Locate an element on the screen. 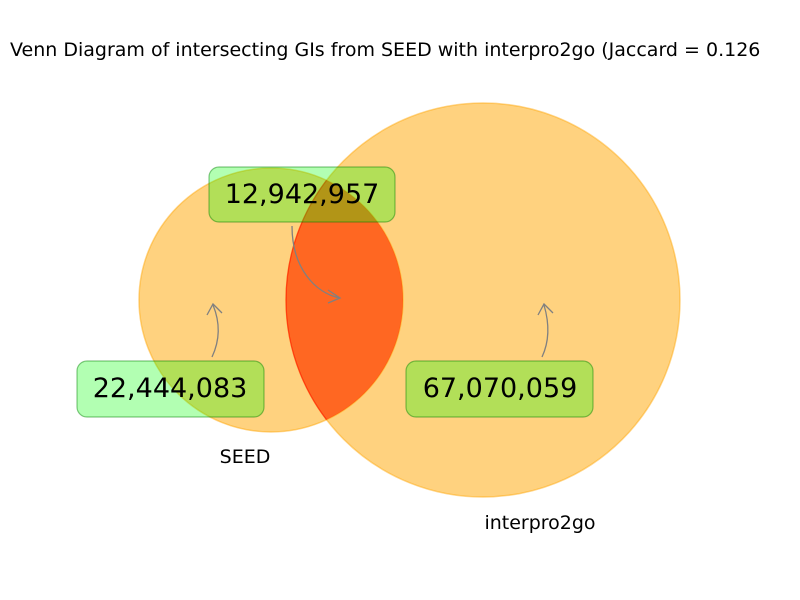 The width and height of the screenshot is (800, 600). count-text-seed-only: 22,444,083 is located at coordinates (170, 388).